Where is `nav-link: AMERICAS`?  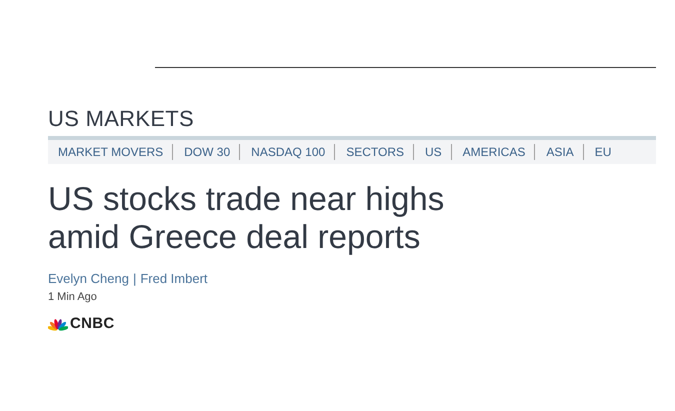 nav-link: AMERICAS is located at coordinates (498, 152).